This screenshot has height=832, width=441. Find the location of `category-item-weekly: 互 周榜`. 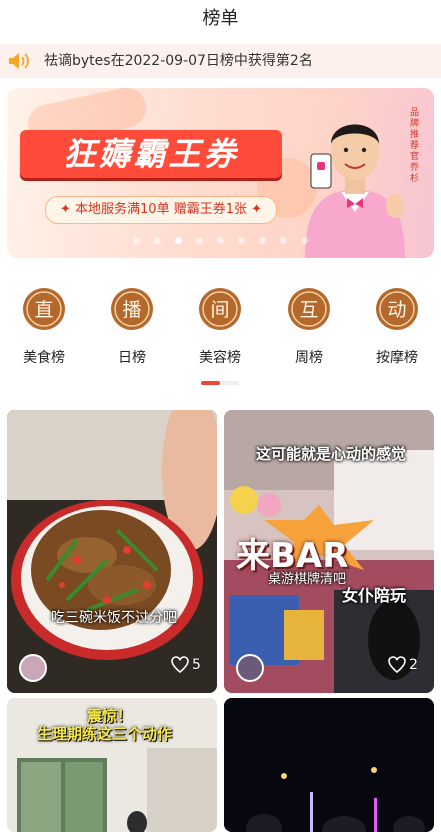

category-item-weekly: 互 周榜 is located at coordinates (309, 327).